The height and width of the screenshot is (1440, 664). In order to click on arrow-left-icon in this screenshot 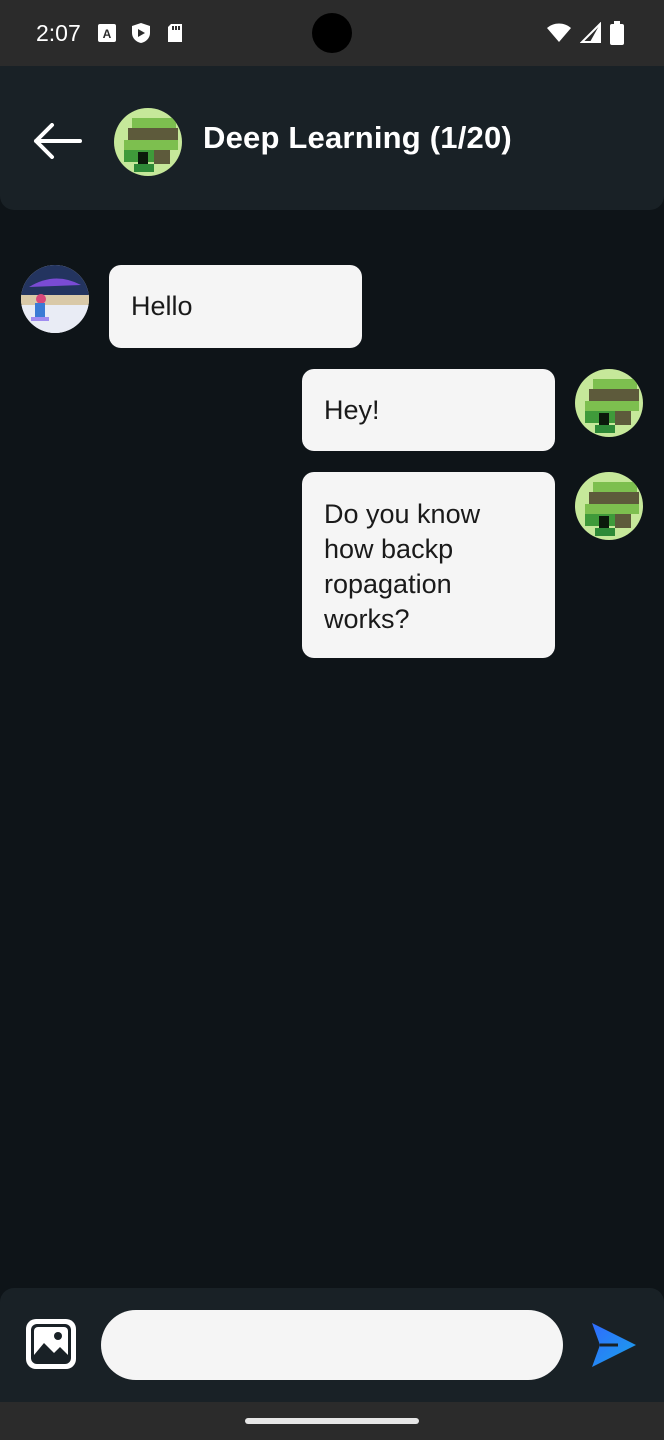, I will do `click(58, 141)`.